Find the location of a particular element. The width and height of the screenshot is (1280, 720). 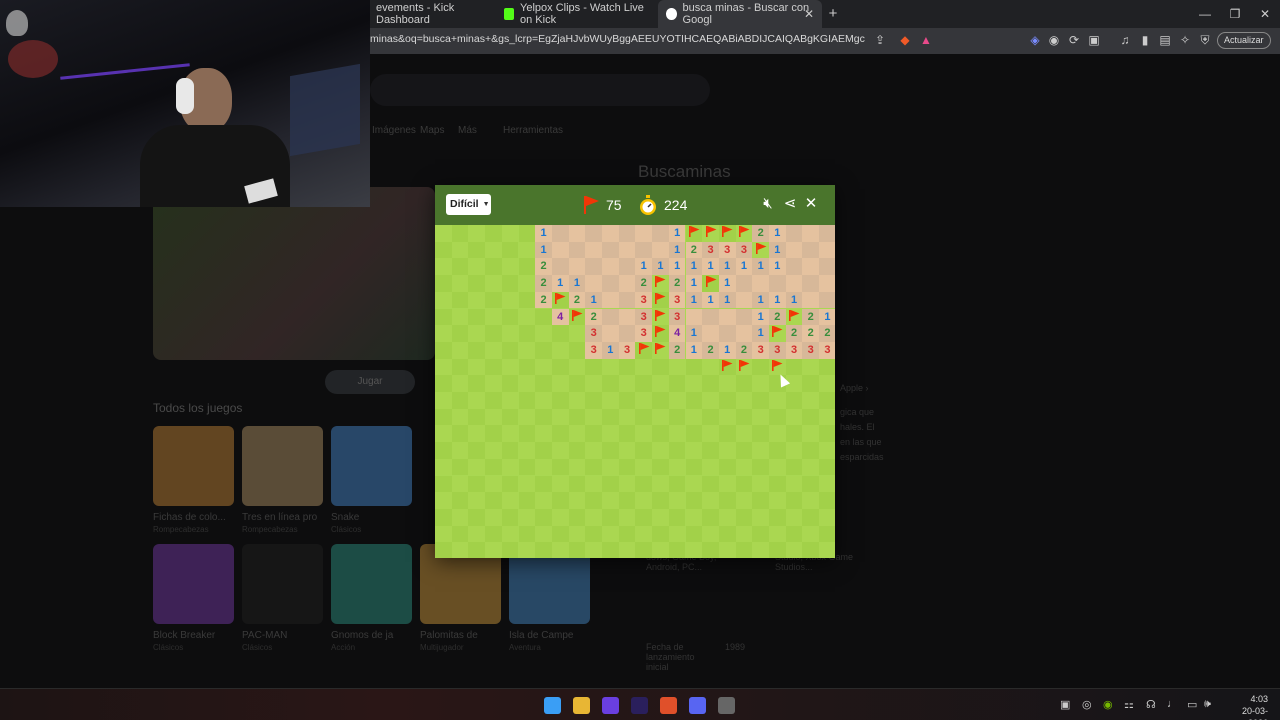

update-button: Actualizar is located at coordinates (1244, 40).